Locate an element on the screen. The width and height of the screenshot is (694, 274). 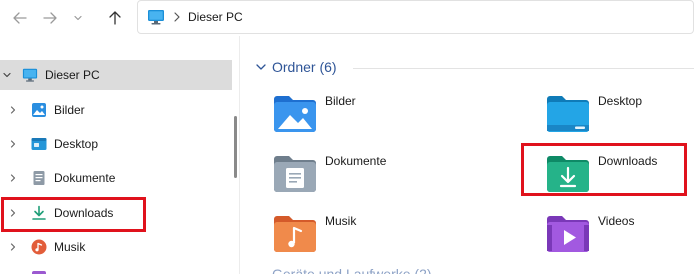
pictures-icon is located at coordinates (39, 110).